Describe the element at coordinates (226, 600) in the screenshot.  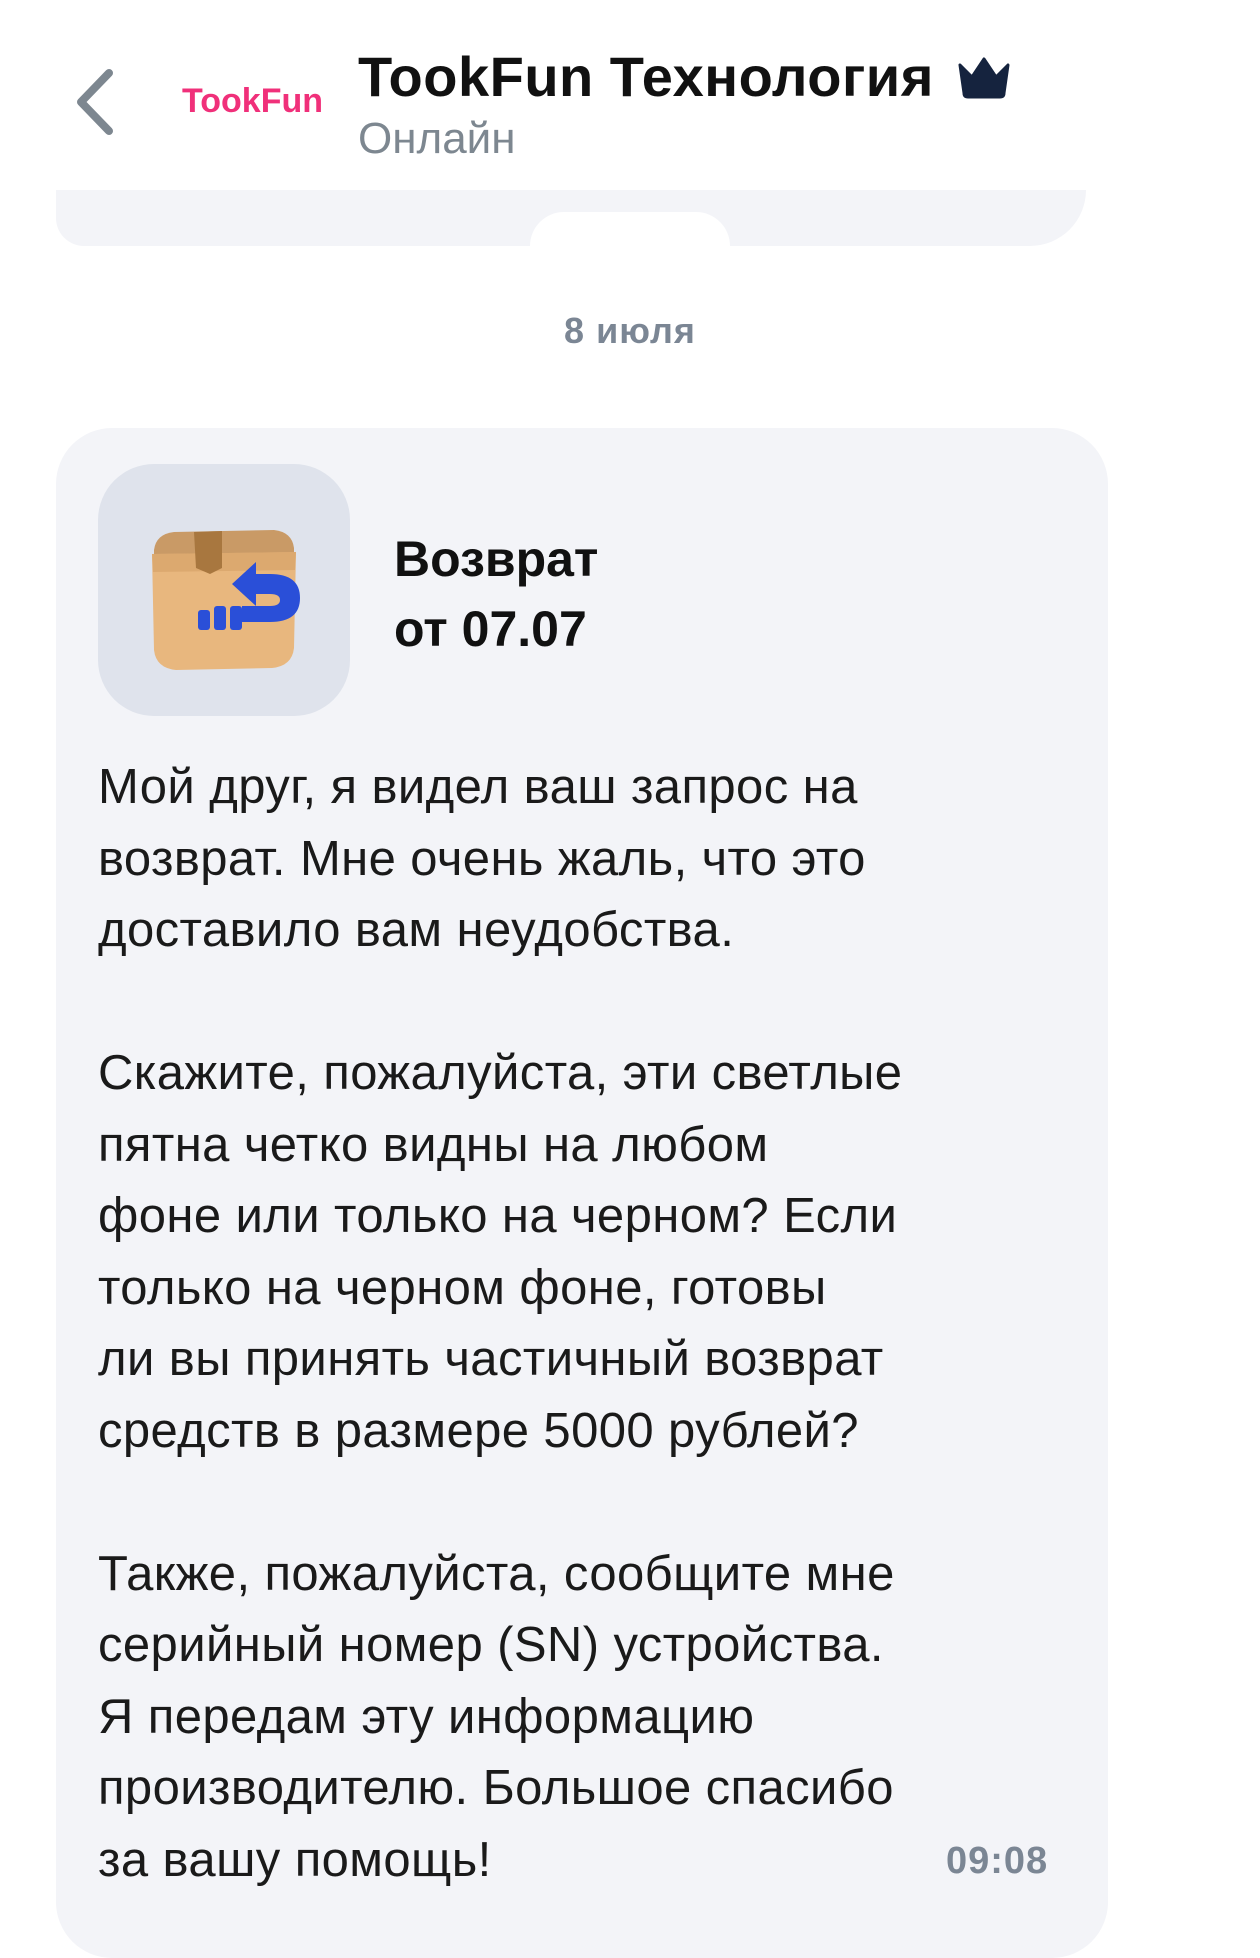
I see `return-box-icon` at that location.